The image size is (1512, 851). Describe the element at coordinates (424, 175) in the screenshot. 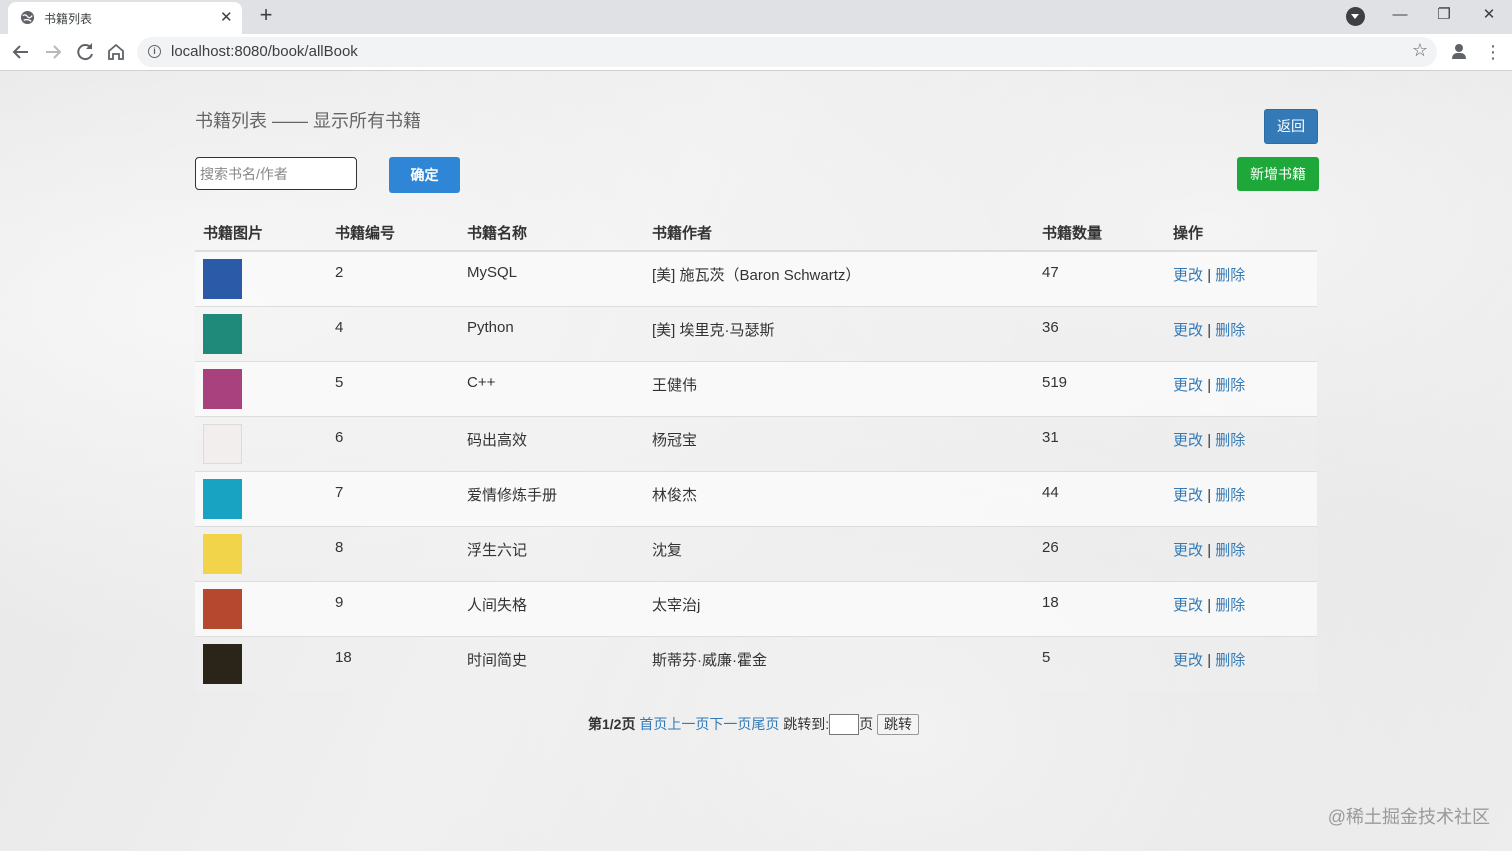

I see `confirm-search-button: 确定` at that location.